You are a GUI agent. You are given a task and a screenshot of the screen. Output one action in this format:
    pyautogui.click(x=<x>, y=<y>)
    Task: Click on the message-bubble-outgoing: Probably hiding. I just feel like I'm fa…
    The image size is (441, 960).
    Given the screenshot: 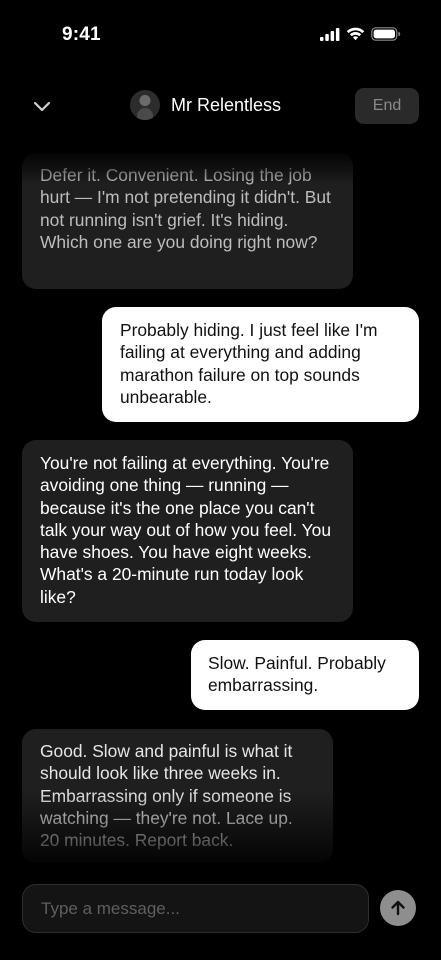 What is the action you would take?
    pyautogui.click(x=260, y=364)
    